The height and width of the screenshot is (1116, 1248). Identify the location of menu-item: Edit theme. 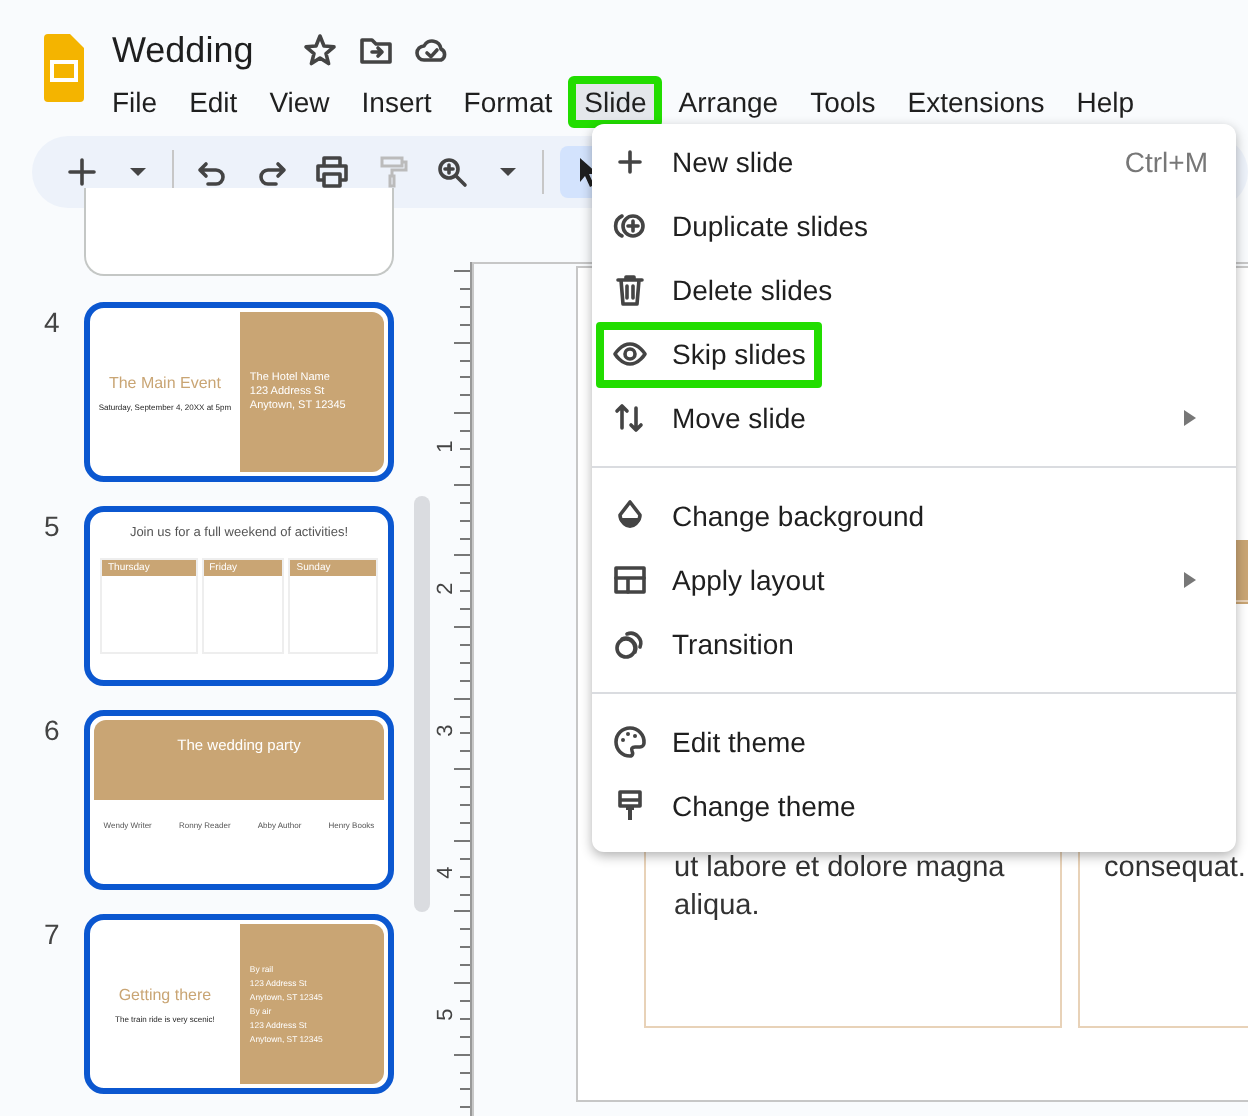
(914, 742).